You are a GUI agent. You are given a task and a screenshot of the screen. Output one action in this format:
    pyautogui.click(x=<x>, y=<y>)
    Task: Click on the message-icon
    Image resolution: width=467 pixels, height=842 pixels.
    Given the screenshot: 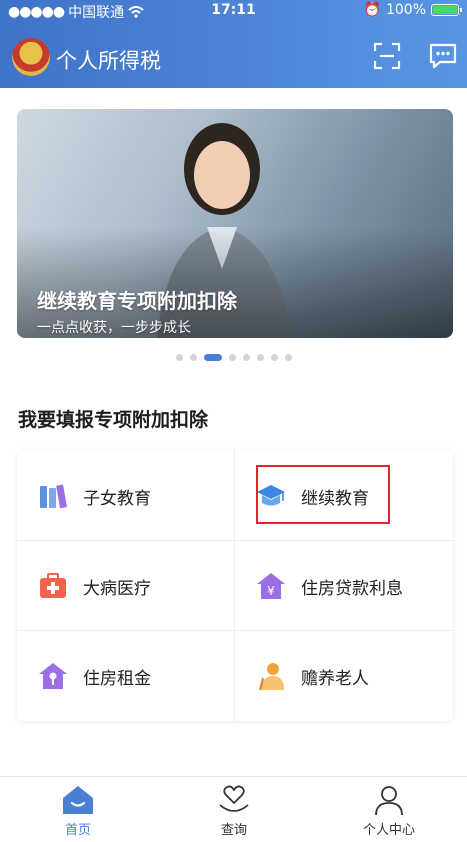 What is the action you would take?
    pyautogui.click(x=443, y=56)
    